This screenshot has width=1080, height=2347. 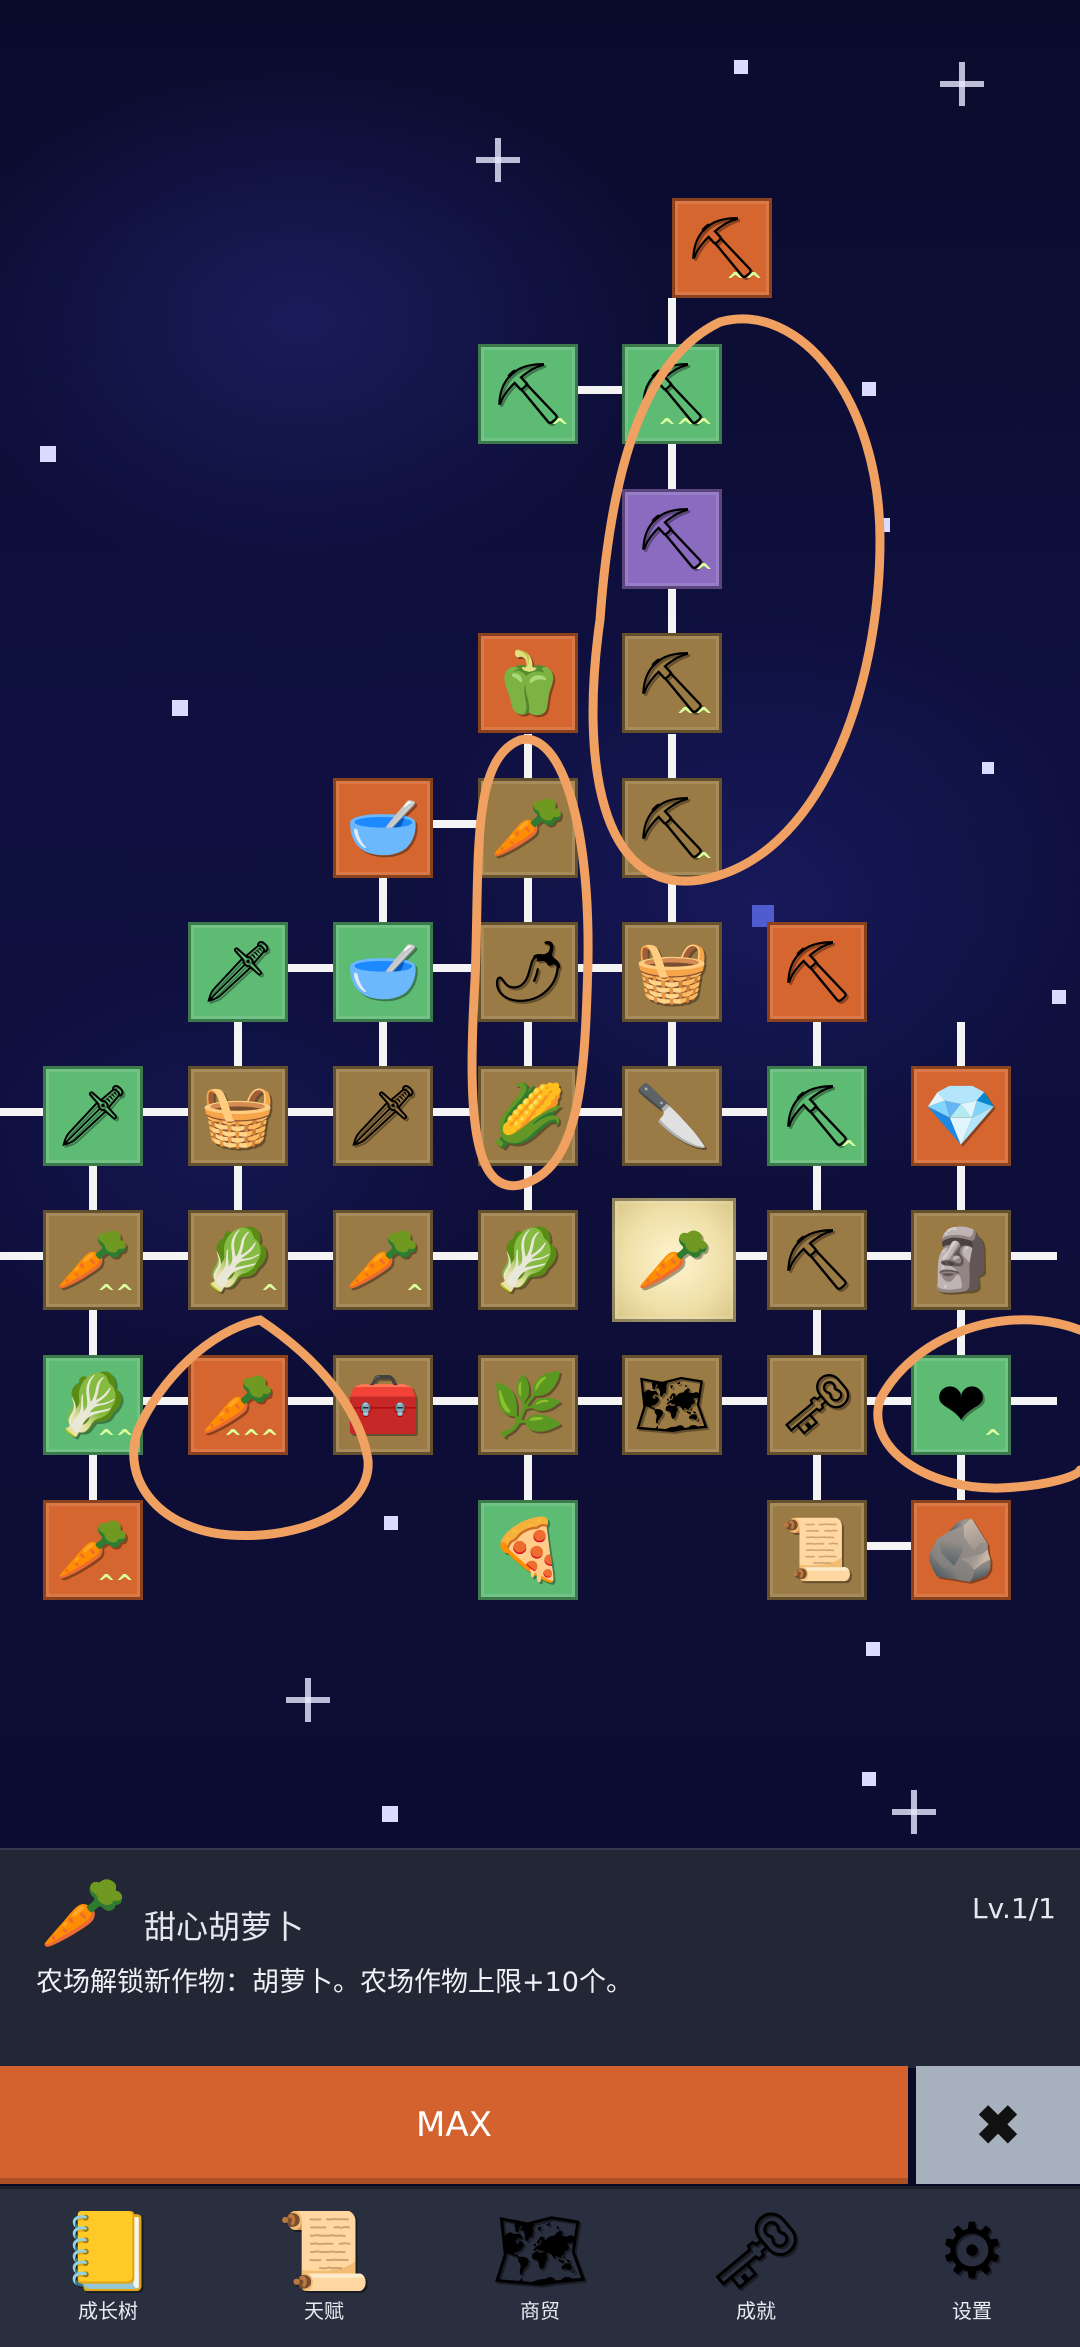 What do you see at coordinates (528, 1116) in the screenshot?
I see `skill-node: 🌽` at bounding box center [528, 1116].